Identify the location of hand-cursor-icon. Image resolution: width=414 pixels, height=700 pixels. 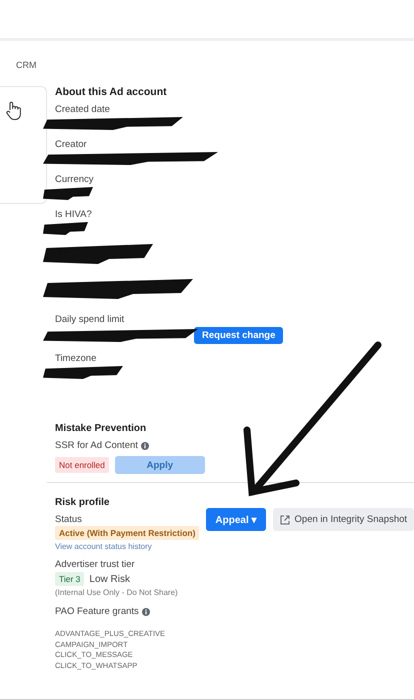
(14, 111).